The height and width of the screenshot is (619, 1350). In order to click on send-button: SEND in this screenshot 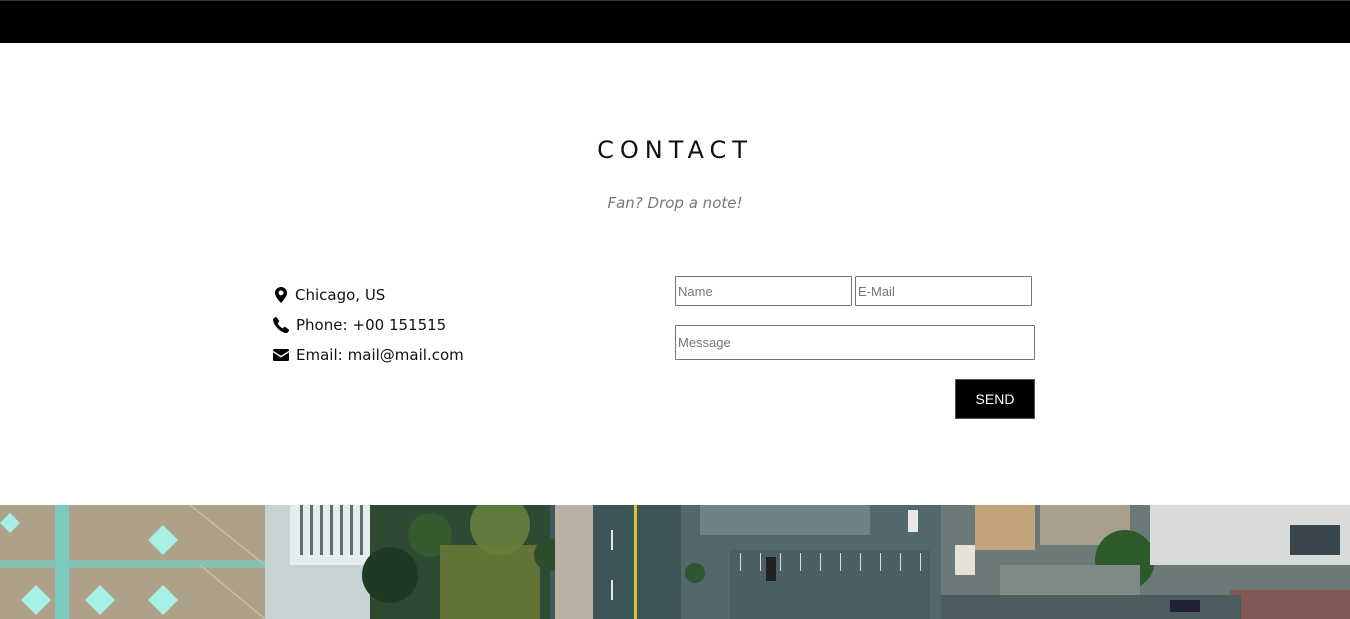, I will do `click(995, 399)`.